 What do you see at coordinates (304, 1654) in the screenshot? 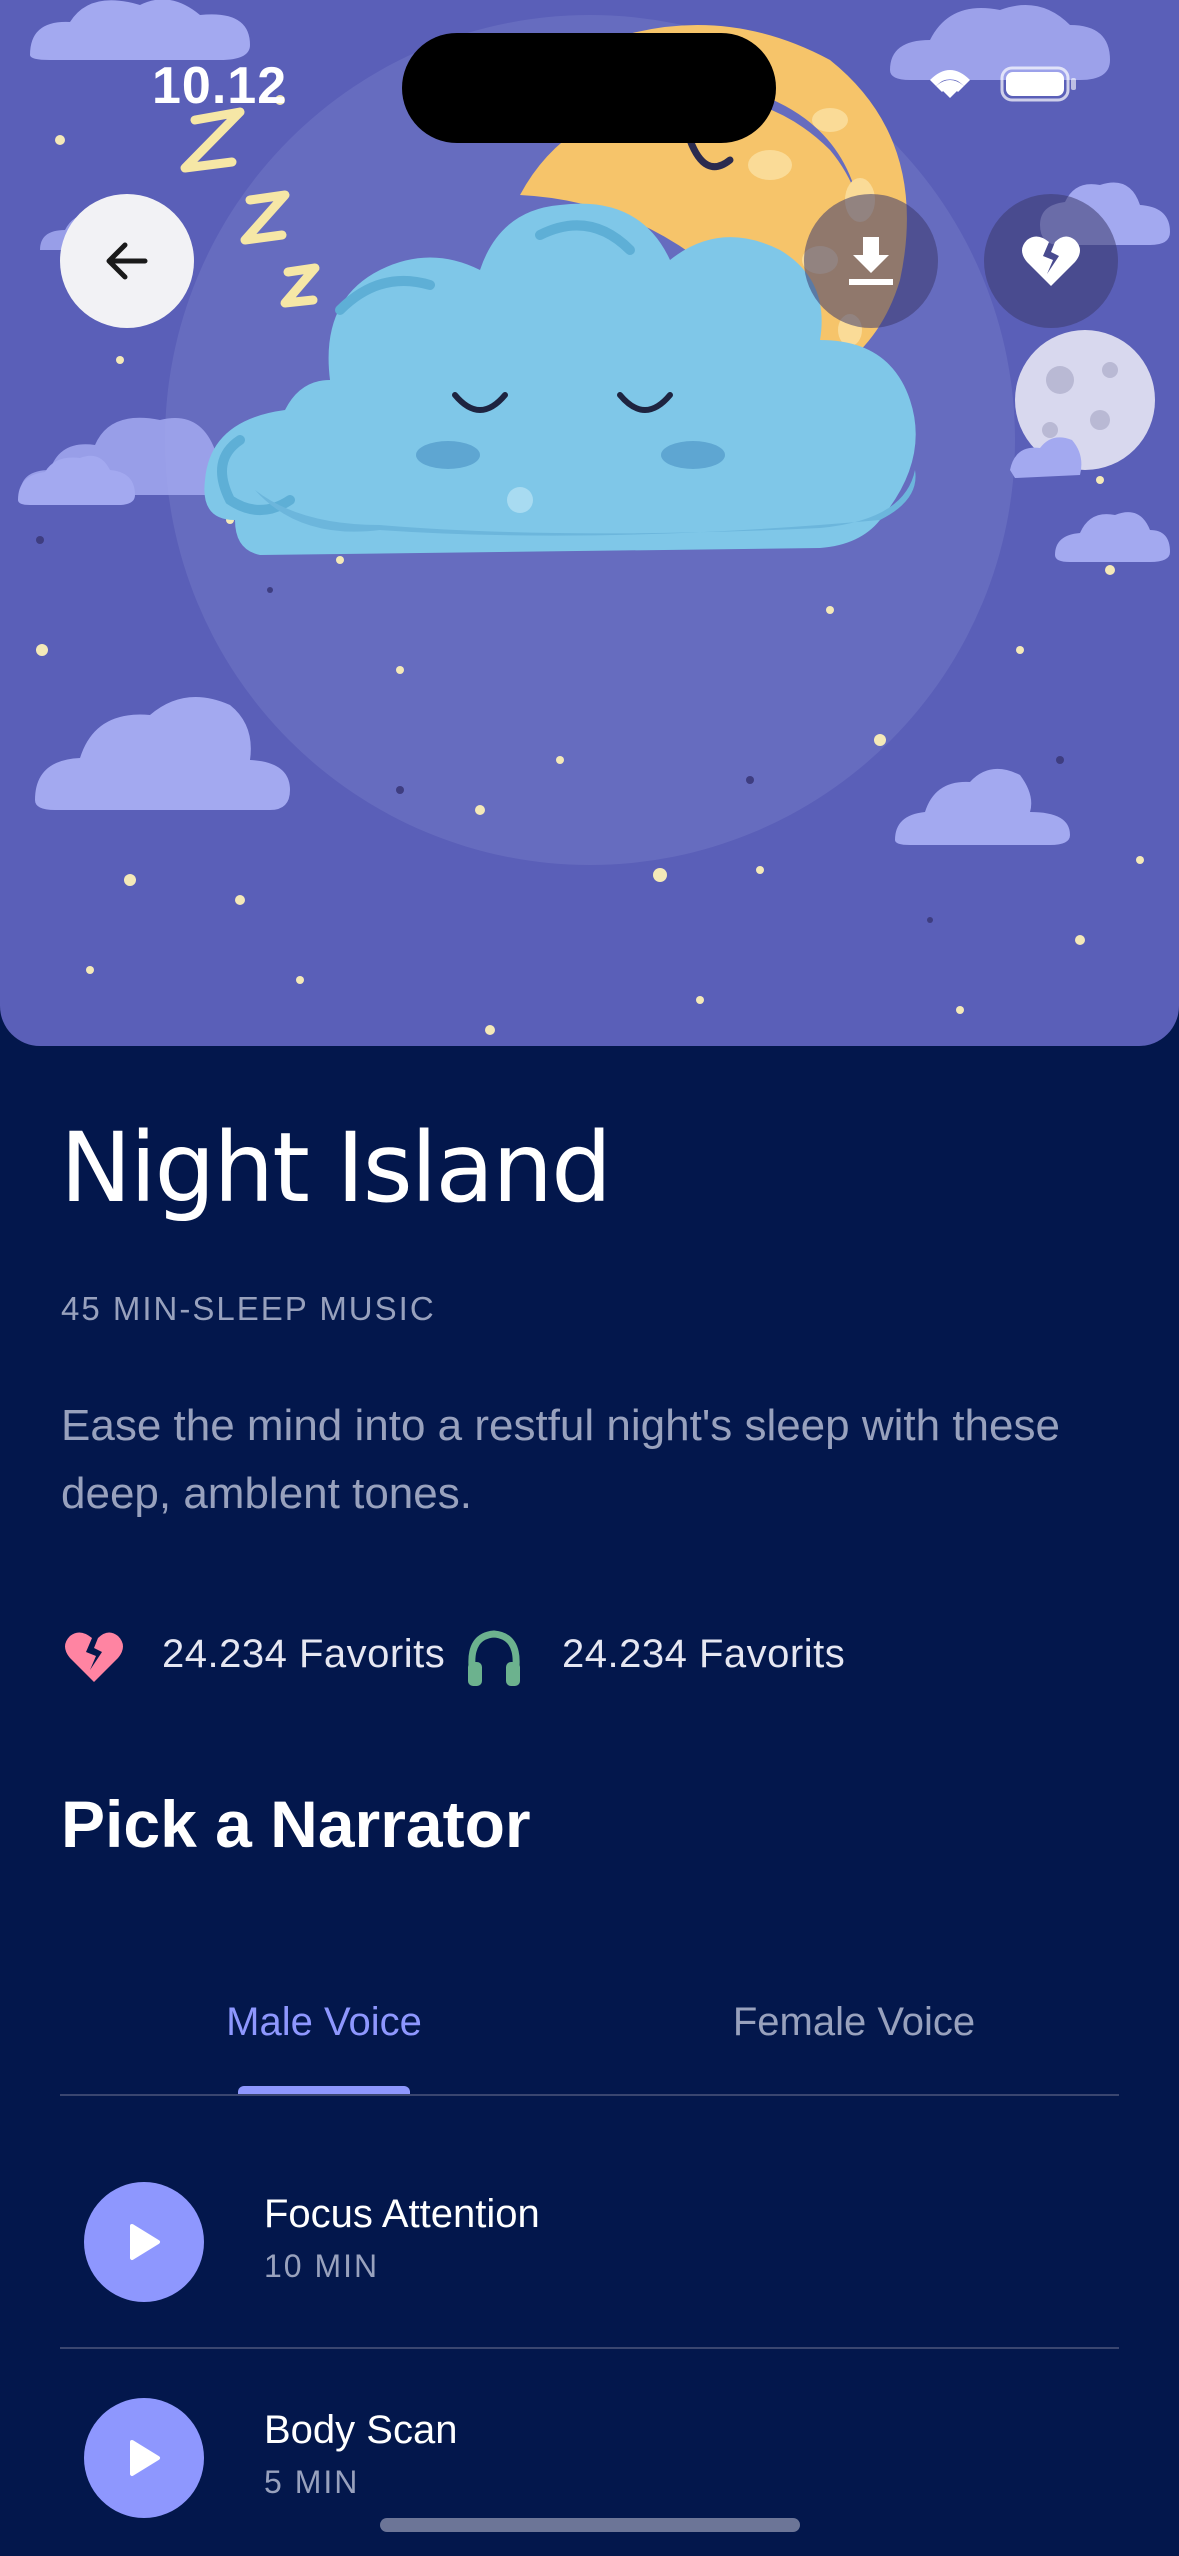
I see `favorites-count: 24.234 Favorits` at bounding box center [304, 1654].